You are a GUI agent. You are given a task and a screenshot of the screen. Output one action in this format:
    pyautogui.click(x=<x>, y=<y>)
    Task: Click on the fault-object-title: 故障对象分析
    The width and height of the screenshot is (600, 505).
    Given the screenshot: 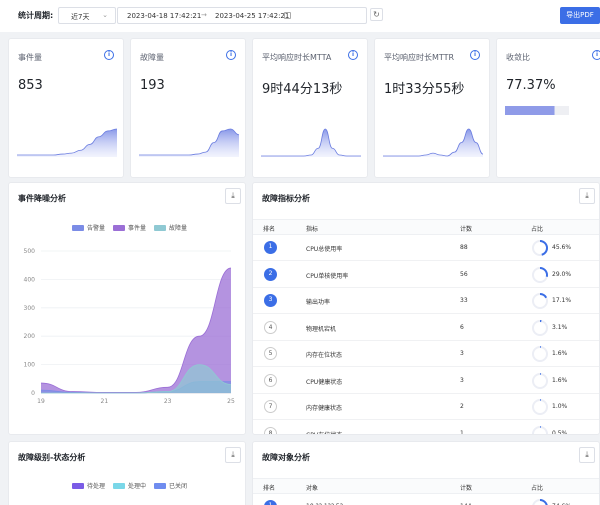 What is the action you would take?
    pyautogui.click(x=286, y=457)
    